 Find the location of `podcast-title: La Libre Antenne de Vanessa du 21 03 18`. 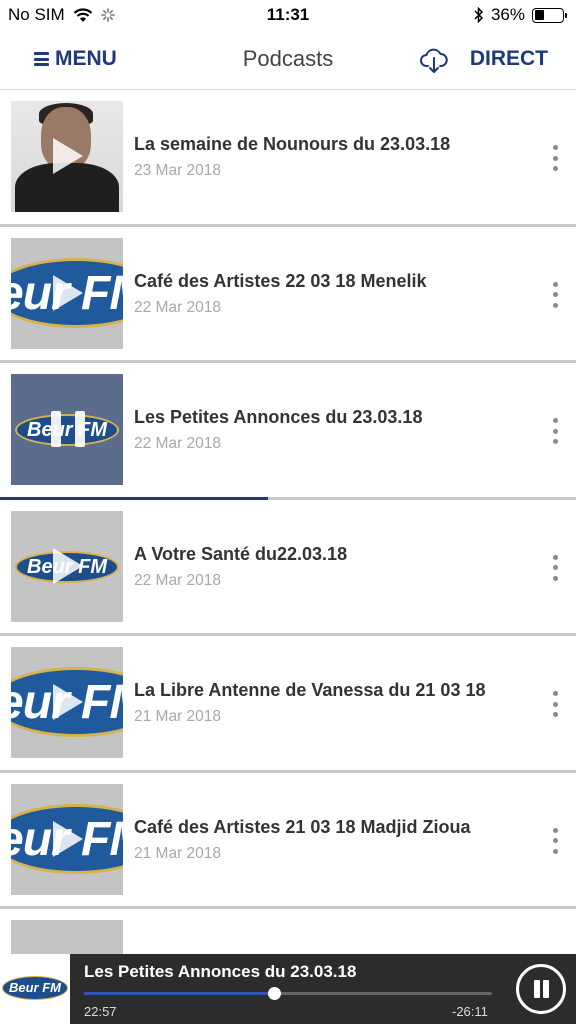

podcast-title: La Libre Antenne de Vanessa du 21 03 18 is located at coordinates (310, 690).